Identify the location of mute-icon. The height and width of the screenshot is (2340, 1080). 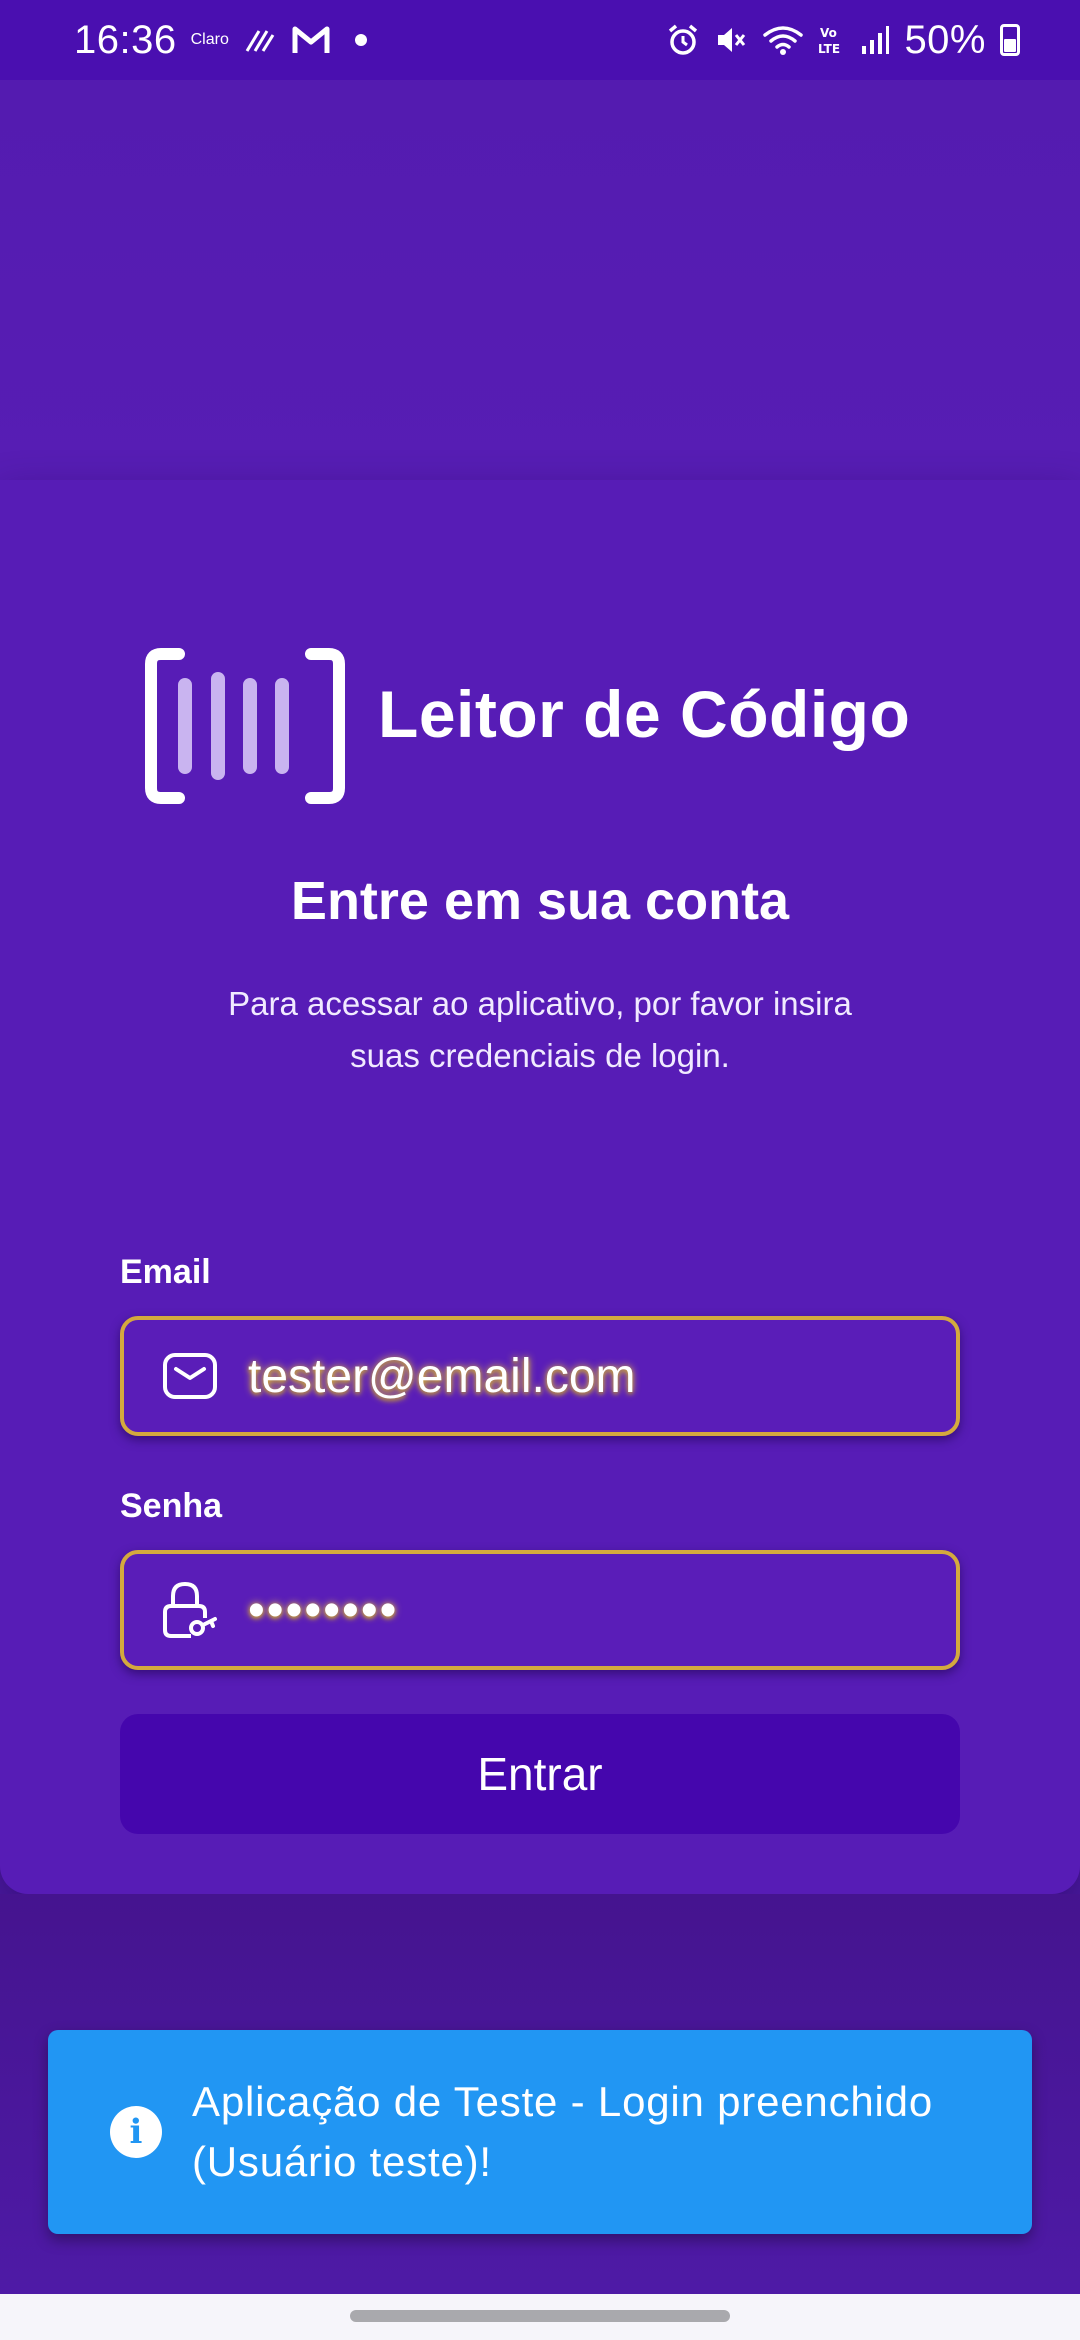
(731, 40).